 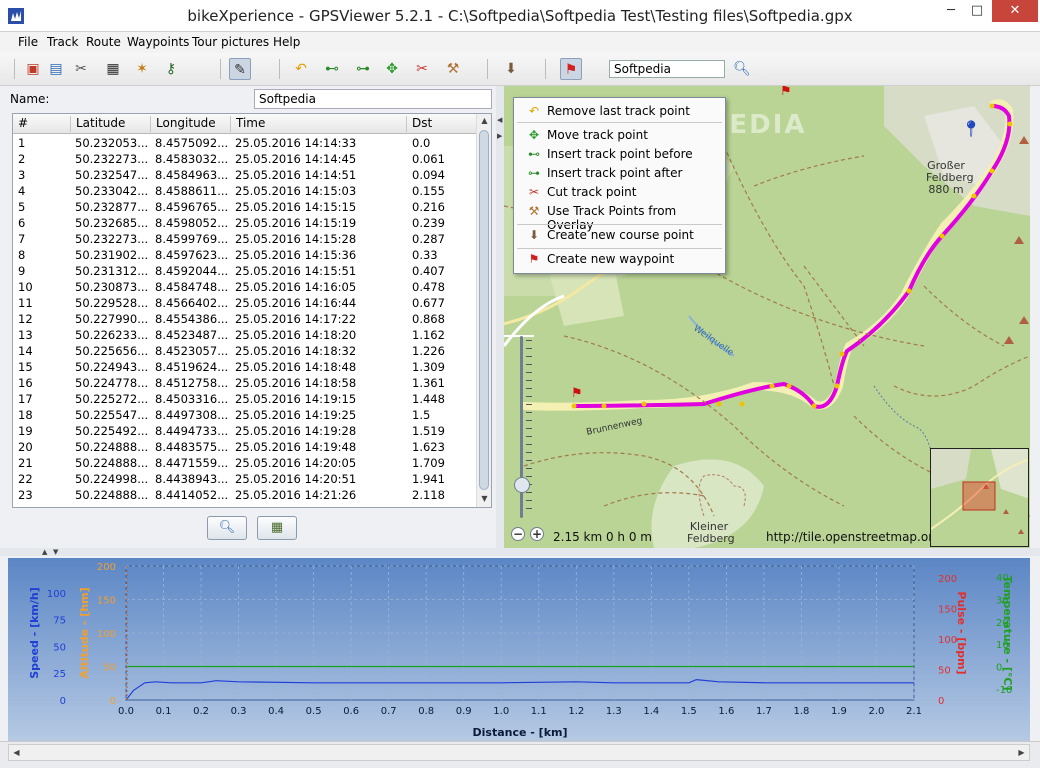 I want to click on flag-icon: ⚑, so click(x=571, y=69).